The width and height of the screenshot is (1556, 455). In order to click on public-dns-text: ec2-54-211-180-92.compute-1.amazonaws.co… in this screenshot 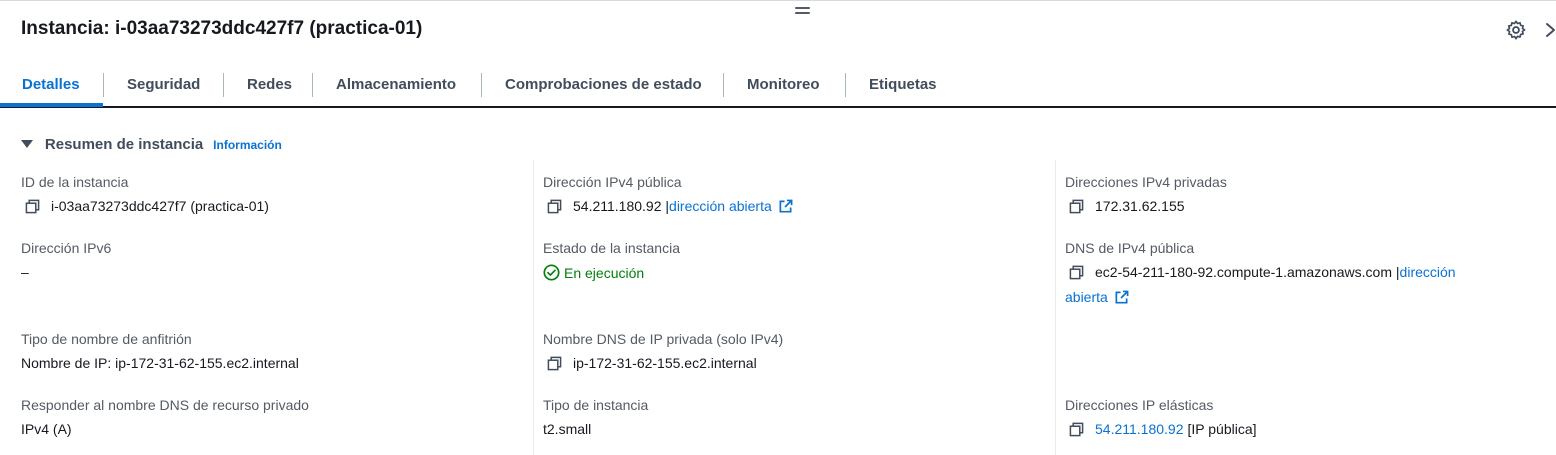, I will do `click(1247, 272)`.